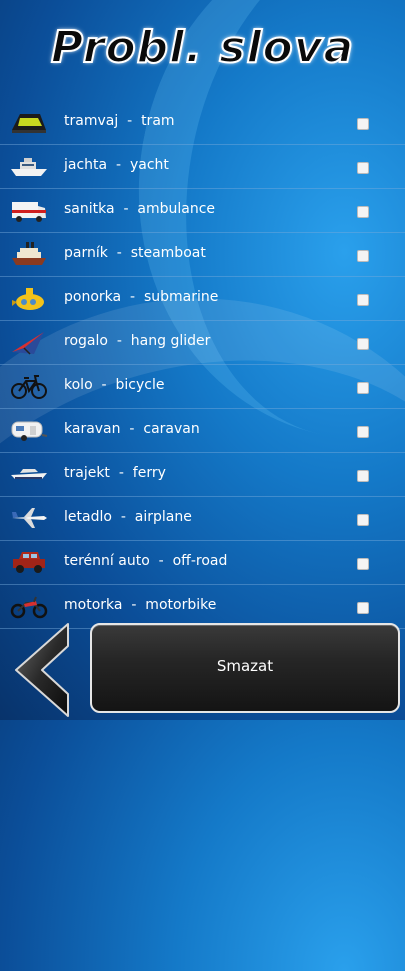 The width and height of the screenshot is (405, 971). Describe the element at coordinates (137, 341) in the screenshot. I see `item-label: rogalo - hang glider` at that location.